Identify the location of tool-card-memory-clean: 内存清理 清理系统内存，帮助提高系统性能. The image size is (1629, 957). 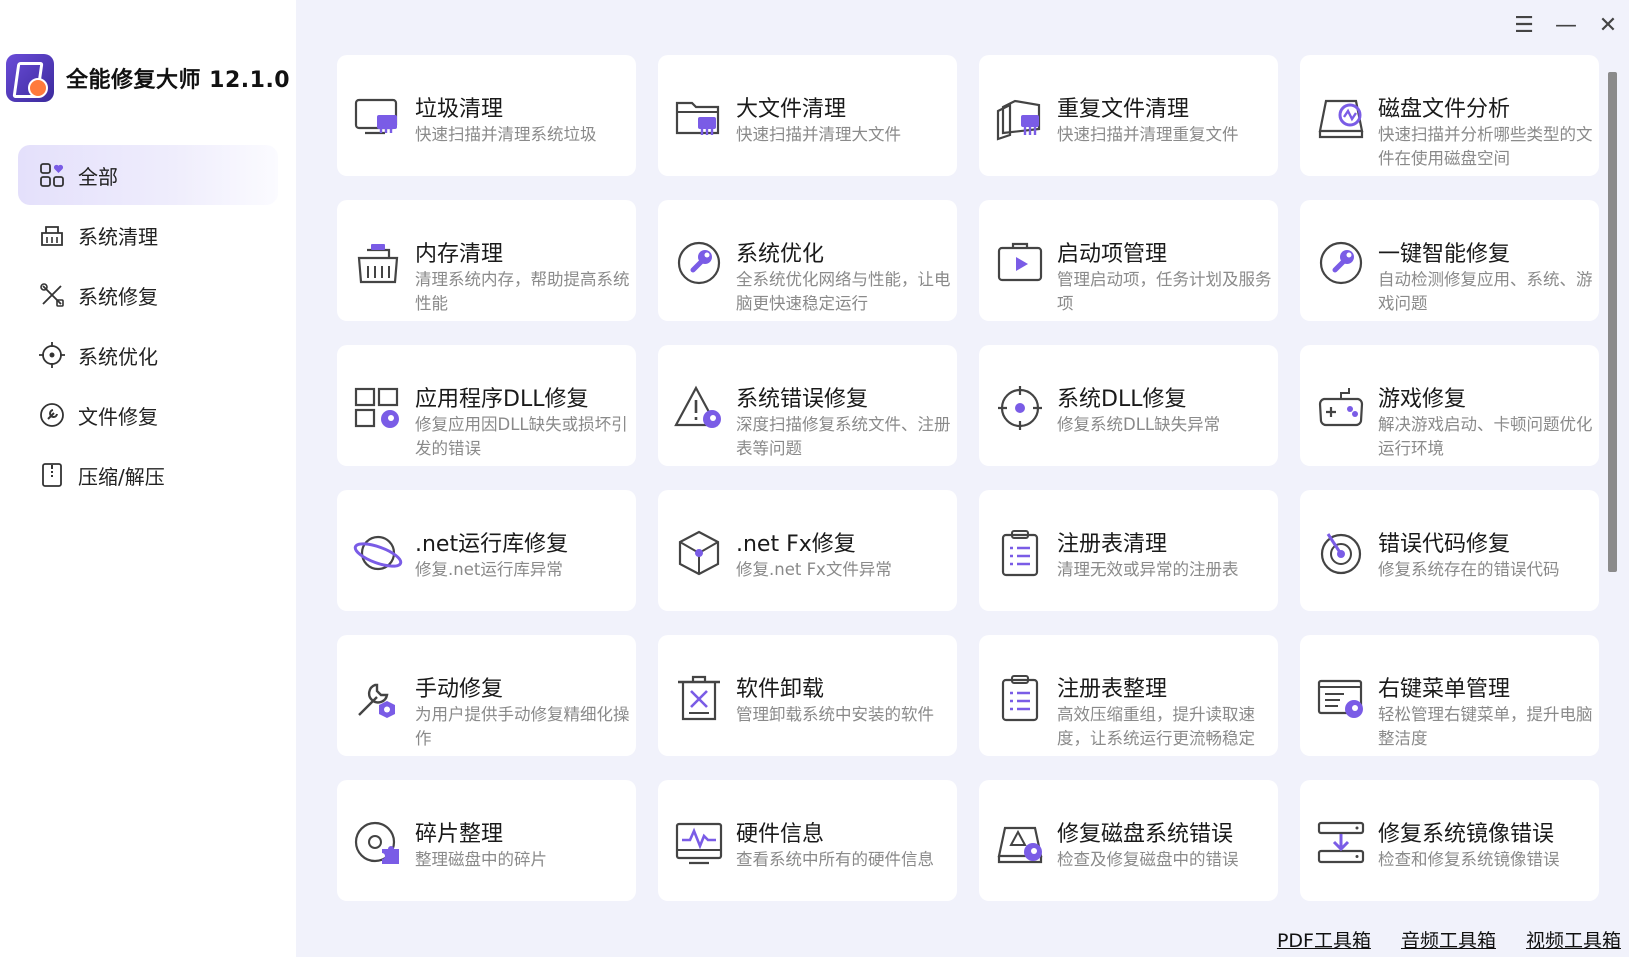
(486, 260).